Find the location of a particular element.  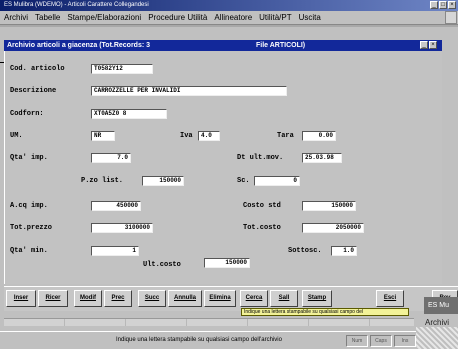

codice-label: Cod. articolo is located at coordinates (37, 69).